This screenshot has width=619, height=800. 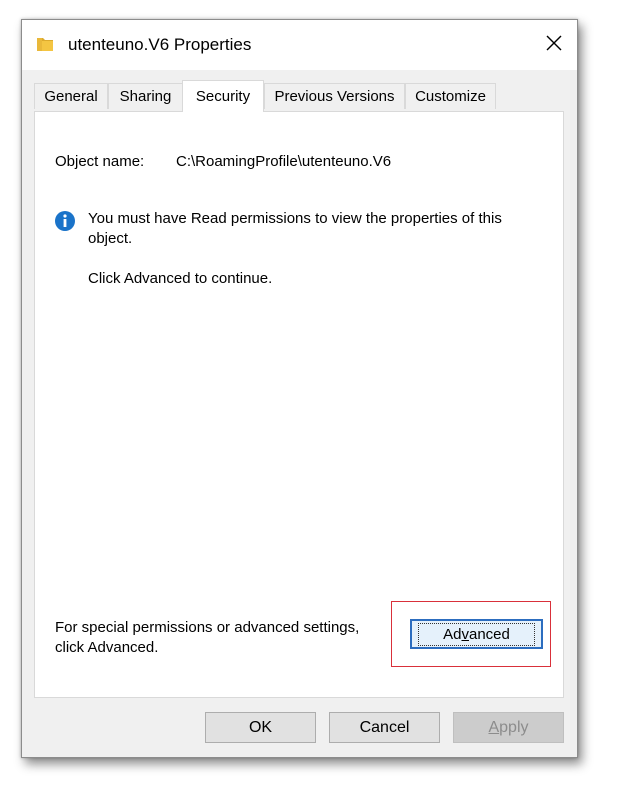 I want to click on tab-customize: Customize, so click(x=450, y=96).